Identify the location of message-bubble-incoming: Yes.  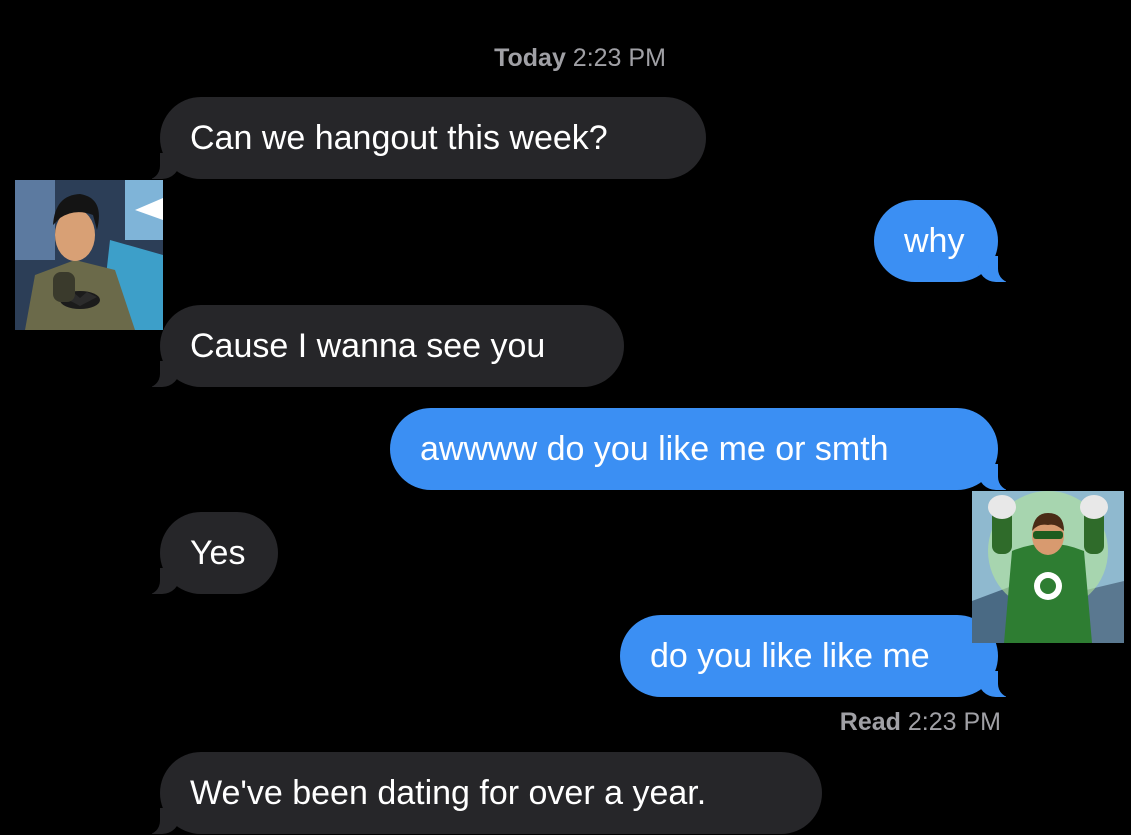
(209, 553).